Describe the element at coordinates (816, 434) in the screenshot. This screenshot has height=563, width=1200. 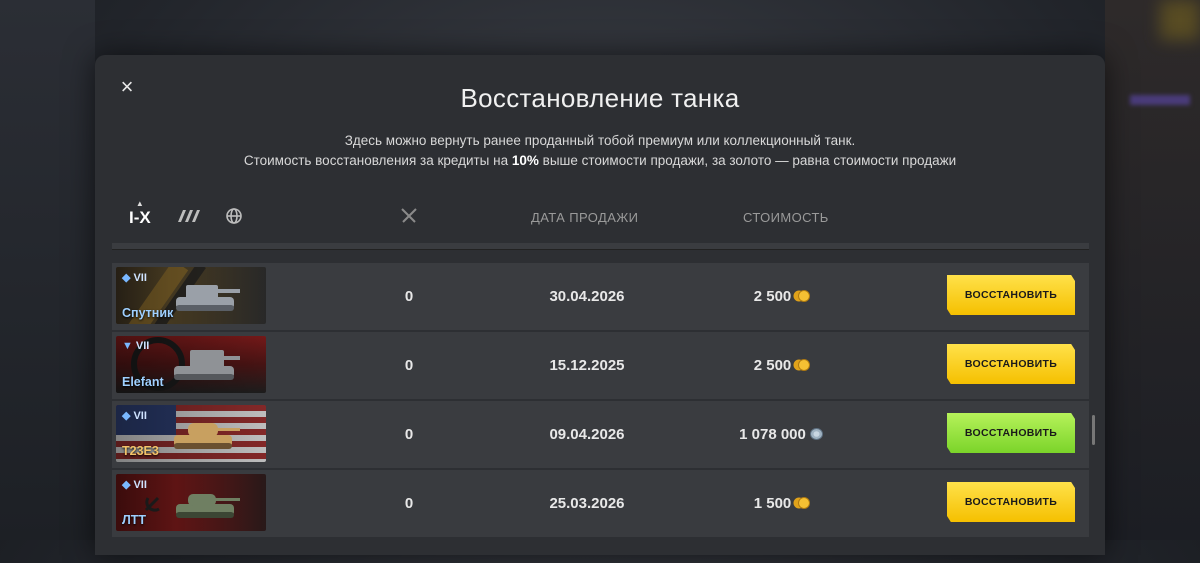
I see `credits-coin-icon` at that location.